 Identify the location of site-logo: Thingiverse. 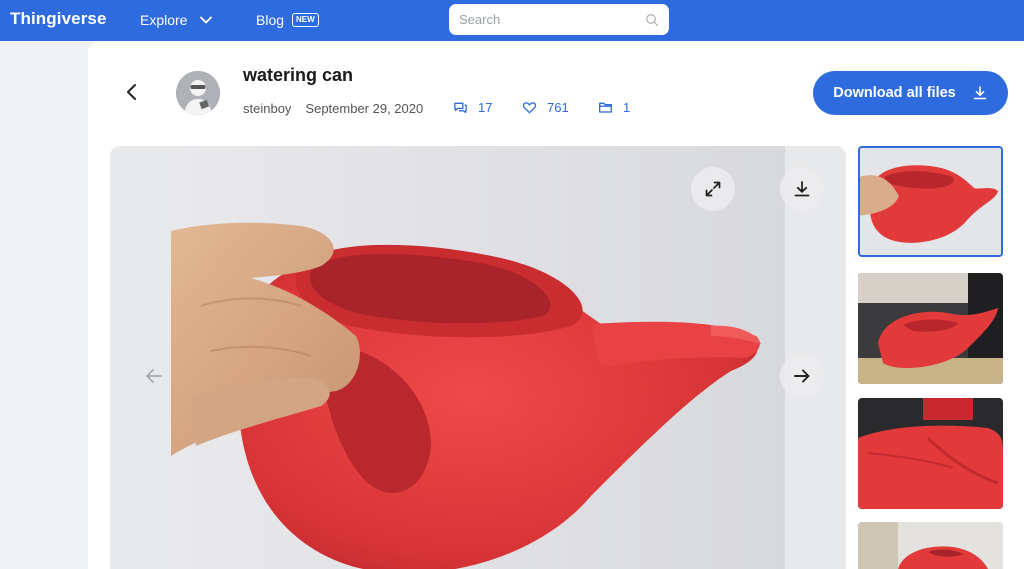
(58, 19).